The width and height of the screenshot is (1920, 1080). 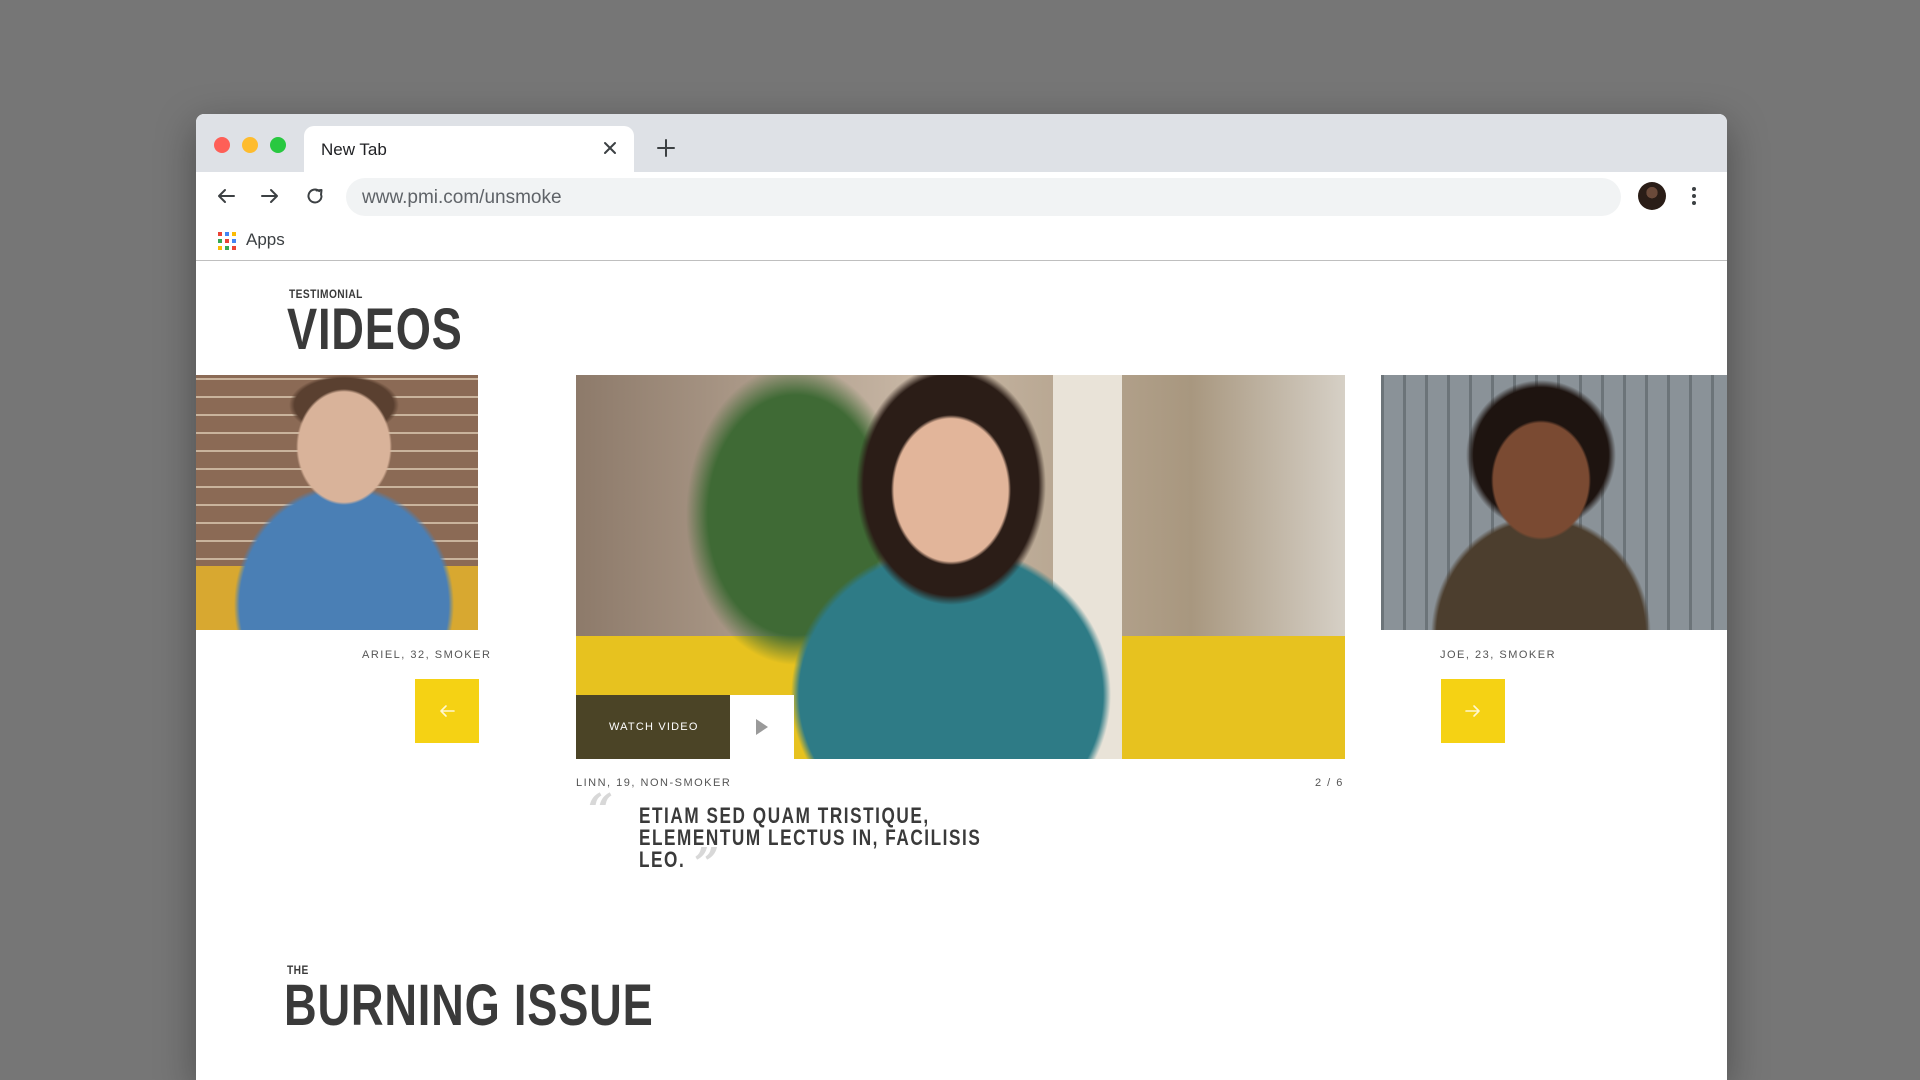 What do you see at coordinates (337, 502) in the screenshot?
I see `testimonial-thumbnail-left` at bounding box center [337, 502].